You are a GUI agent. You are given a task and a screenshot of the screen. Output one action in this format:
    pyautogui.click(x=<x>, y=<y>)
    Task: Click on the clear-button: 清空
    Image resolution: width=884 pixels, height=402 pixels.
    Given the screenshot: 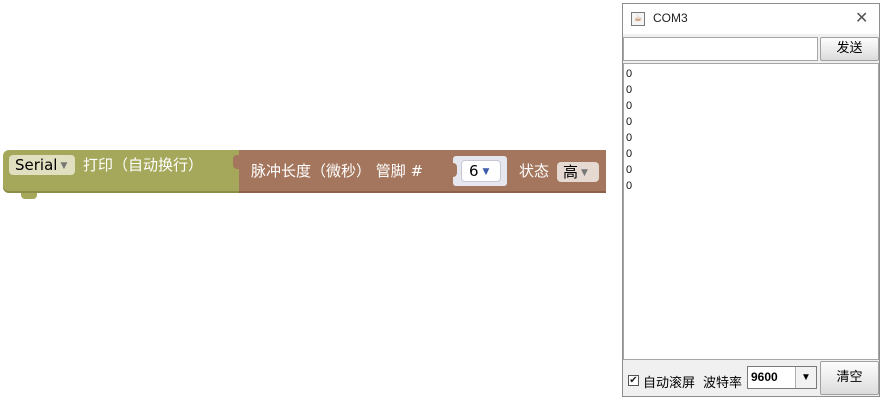 What is the action you would take?
    pyautogui.click(x=849, y=378)
    